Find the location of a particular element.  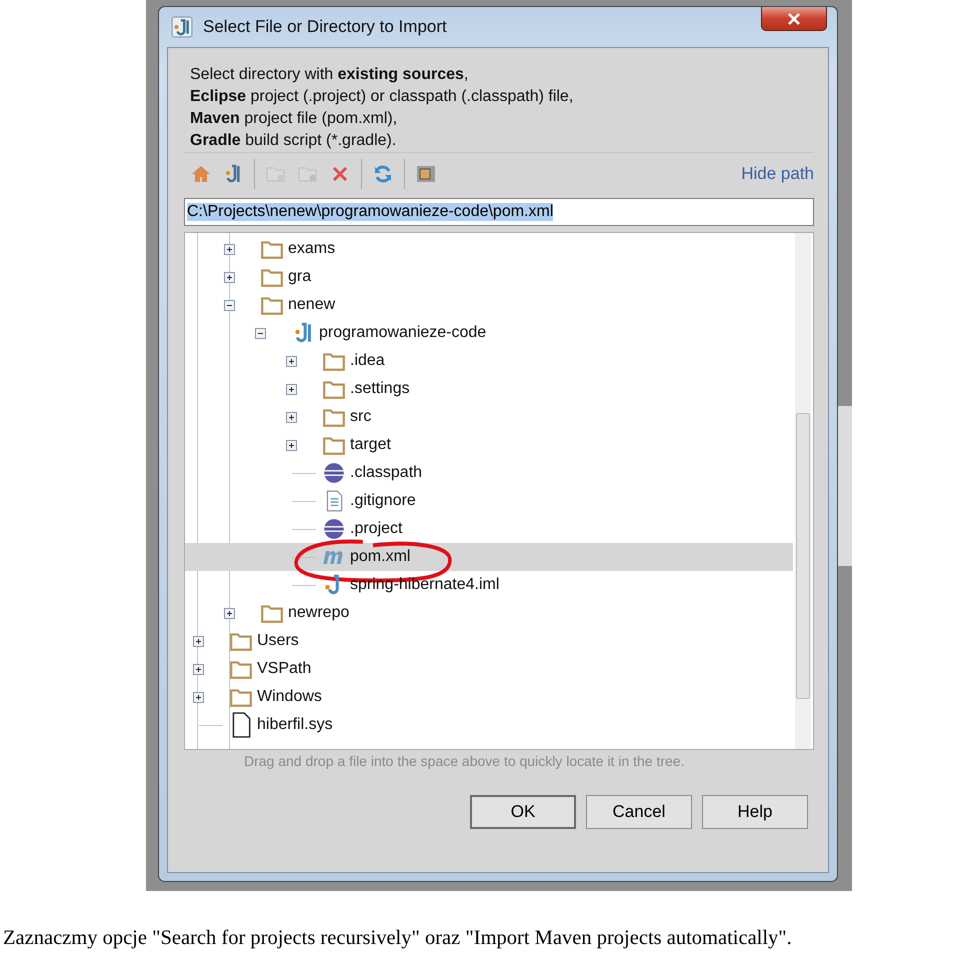

tree-item: Windows is located at coordinates (289, 697).